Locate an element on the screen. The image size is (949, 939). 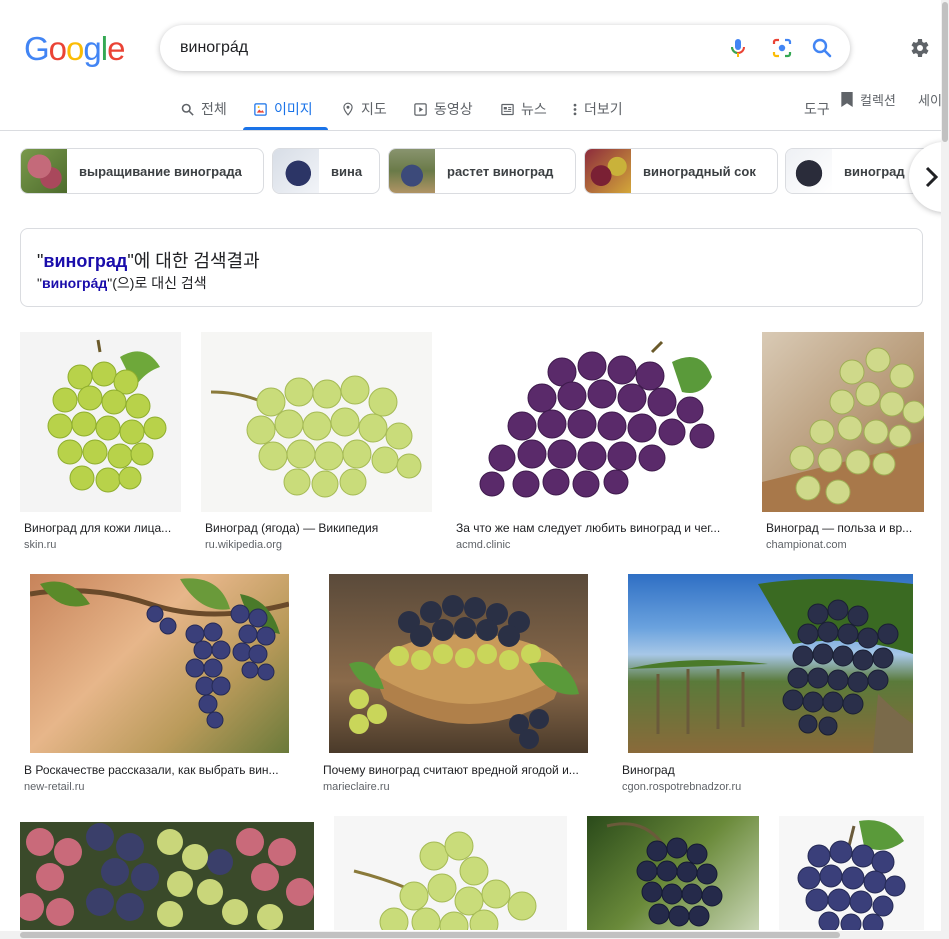
tab-news: 뉴스 is located at coordinates (523, 109).